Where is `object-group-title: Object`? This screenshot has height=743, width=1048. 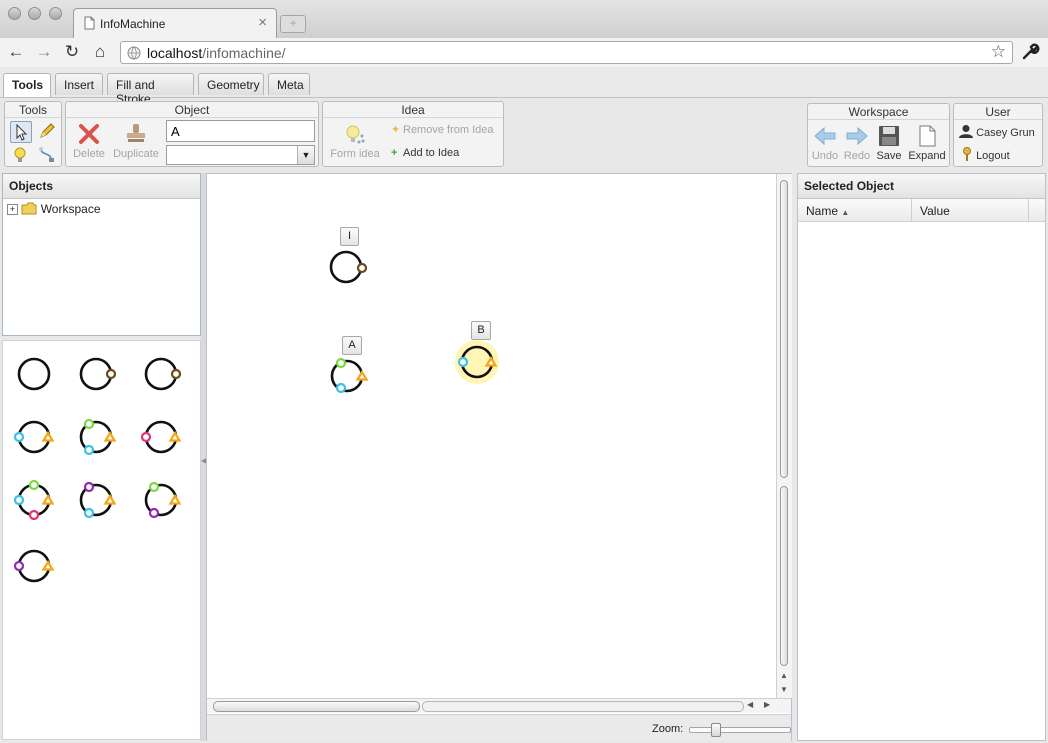
object-group-title: Object is located at coordinates (192, 110).